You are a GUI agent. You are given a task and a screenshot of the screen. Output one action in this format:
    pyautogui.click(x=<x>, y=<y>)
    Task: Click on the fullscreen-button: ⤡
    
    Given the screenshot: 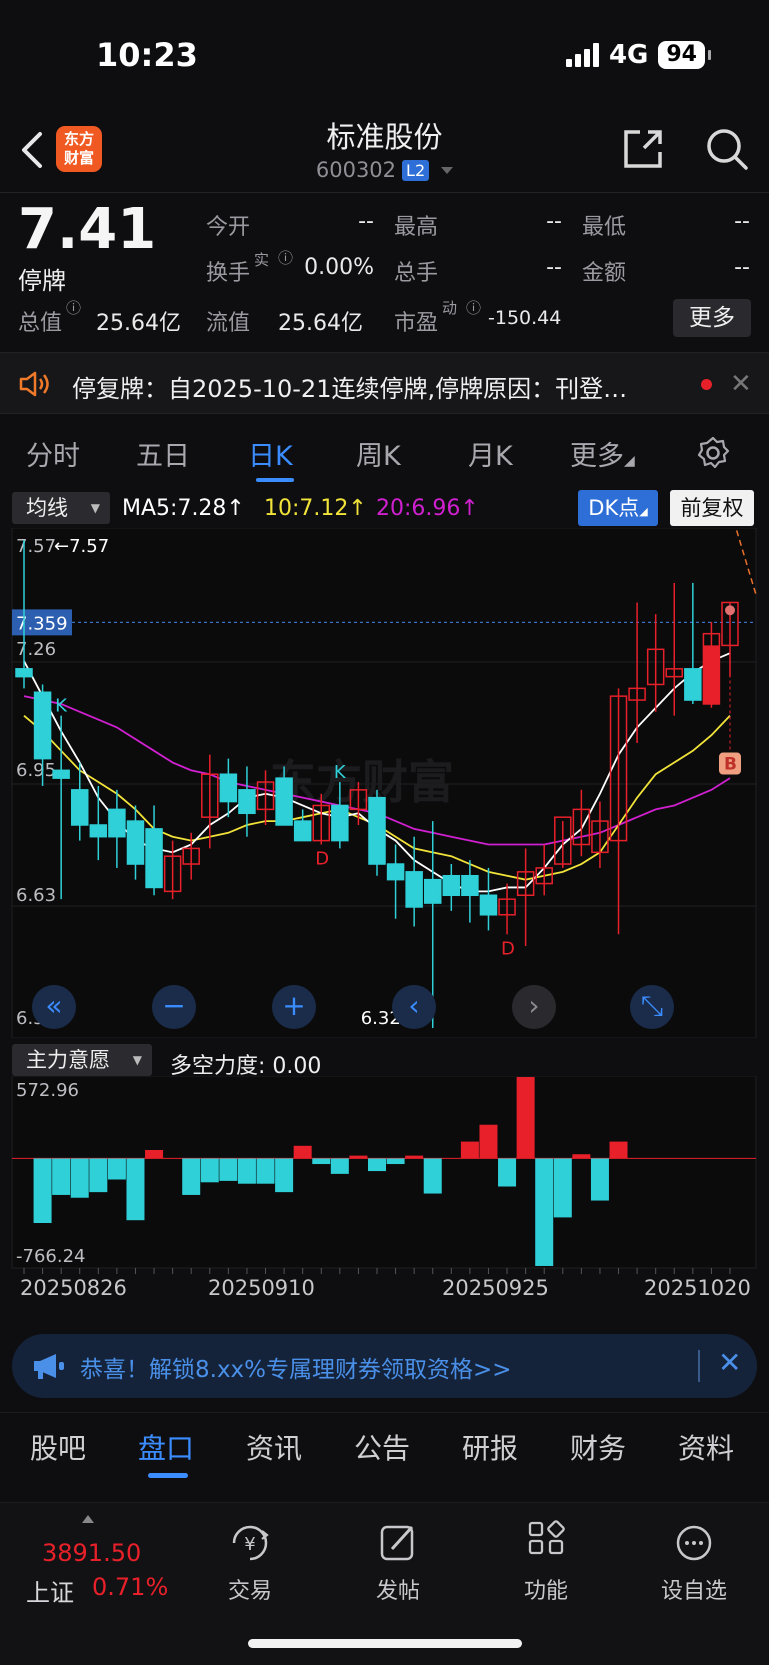 What is the action you would take?
    pyautogui.click(x=652, y=1007)
    